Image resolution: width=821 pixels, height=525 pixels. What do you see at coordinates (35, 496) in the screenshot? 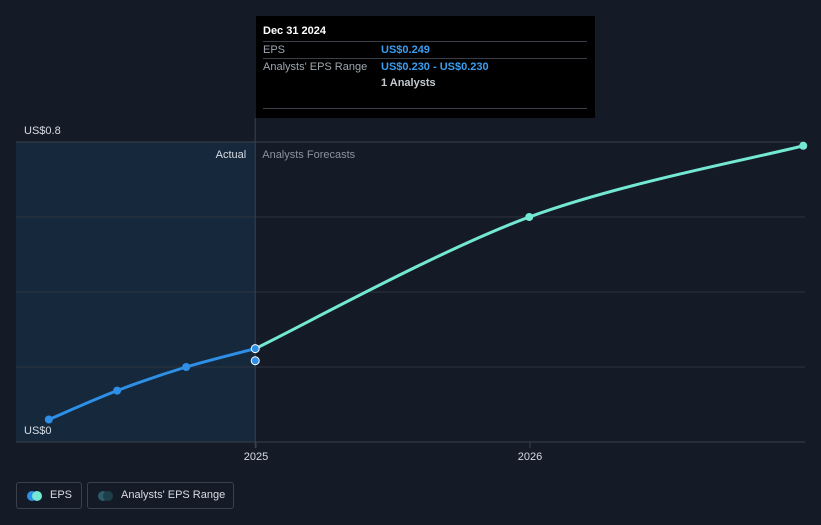
I see `eps-legend-icon` at bounding box center [35, 496].